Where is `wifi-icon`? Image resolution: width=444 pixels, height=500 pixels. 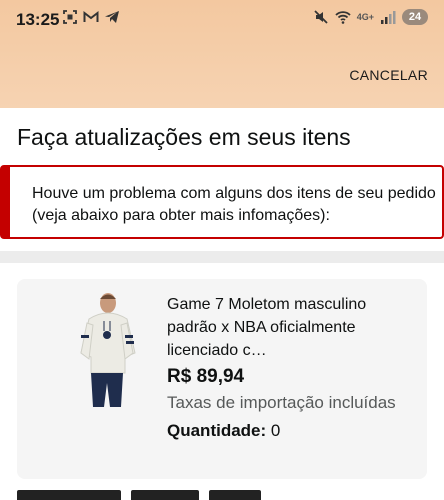 wifi-icon is located at coordinates (343, 17).